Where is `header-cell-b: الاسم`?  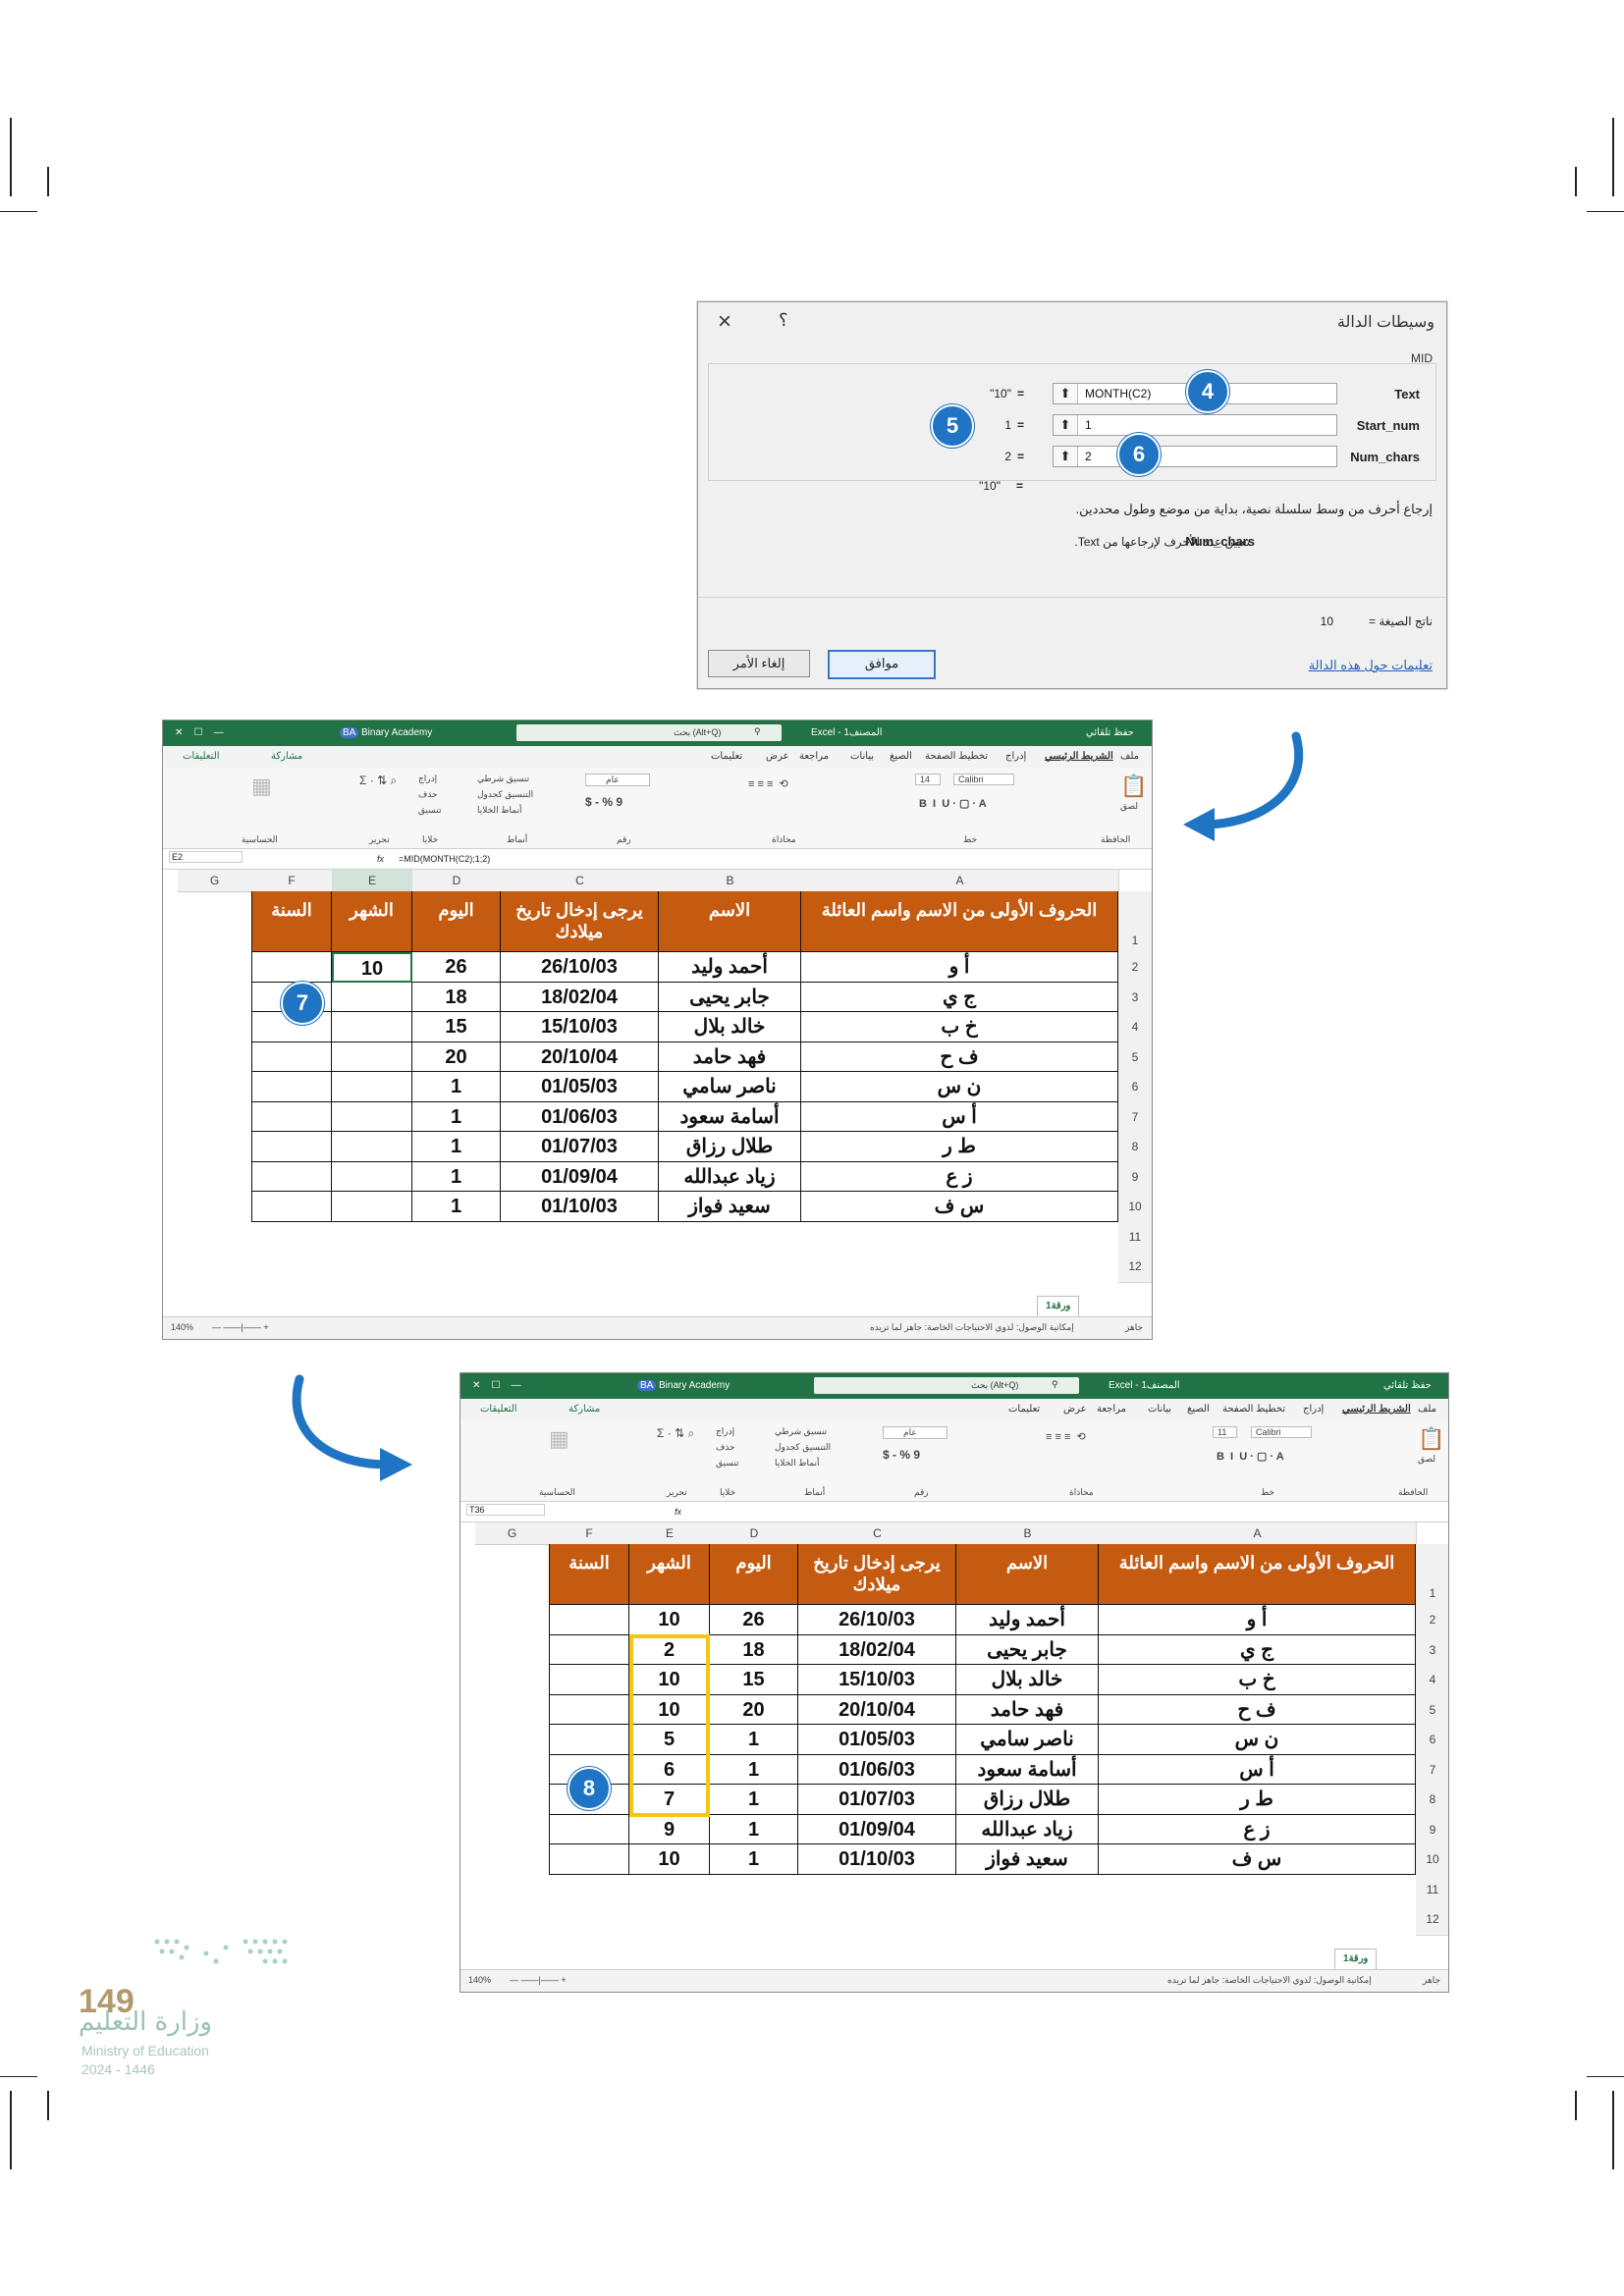
header-cell-b: الاسم is located at coordinates (1027, 1575).